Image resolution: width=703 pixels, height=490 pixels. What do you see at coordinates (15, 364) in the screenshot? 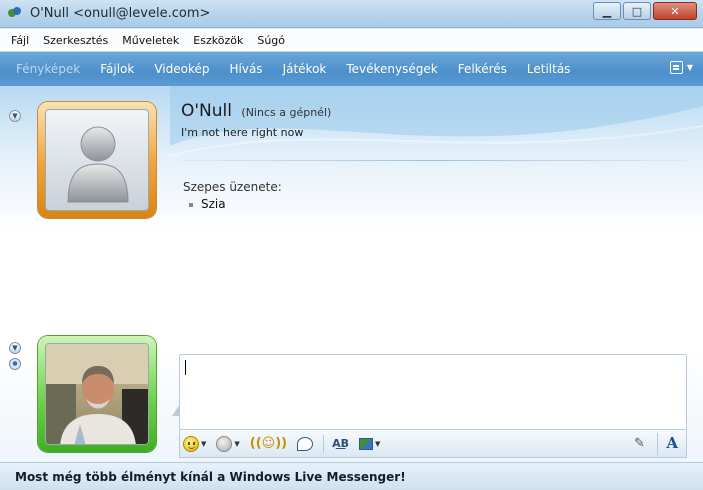
I see `webcam-icon` at bounding box center [15, 364].